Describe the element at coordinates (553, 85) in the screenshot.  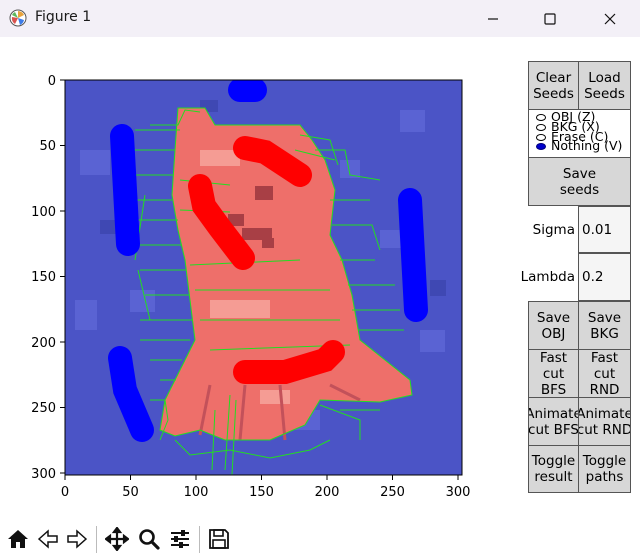
I see `clear-seeds-button: Clear Seeds` at that location.